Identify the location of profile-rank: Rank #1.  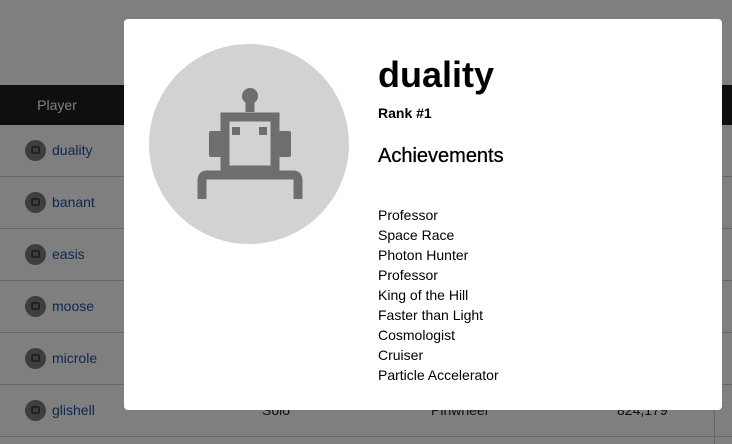
(405, 113).